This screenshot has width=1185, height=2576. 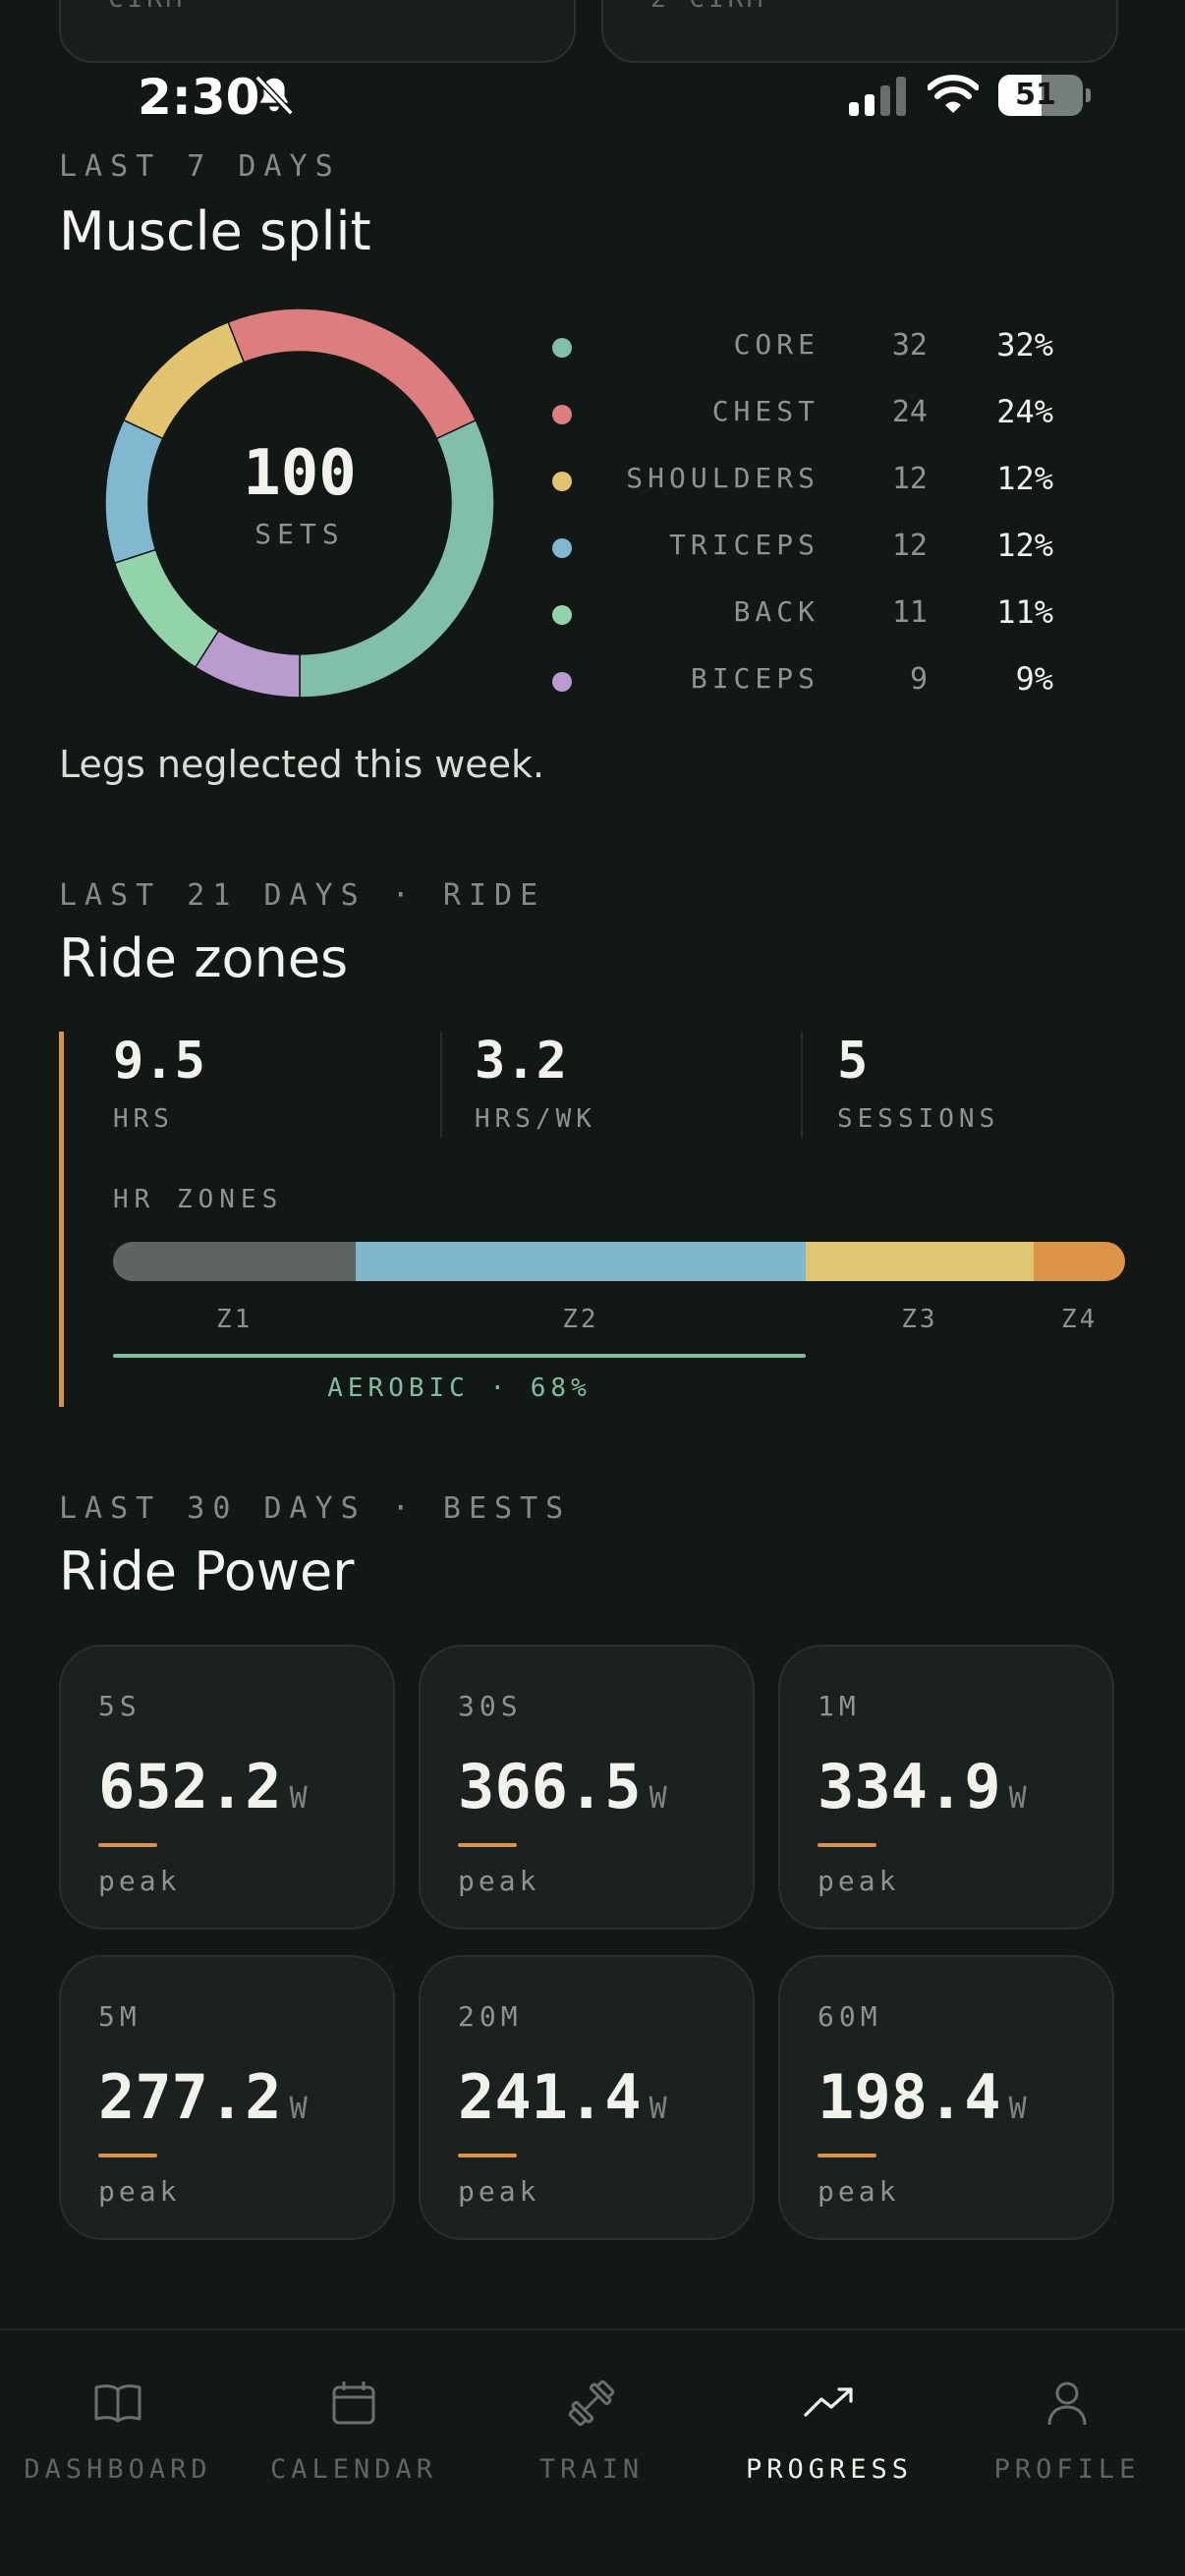 What do you see at coordinates (1025, 411) in the screenshot?
I see `legend-pct: 24%` at bounding box center [1025, 411].